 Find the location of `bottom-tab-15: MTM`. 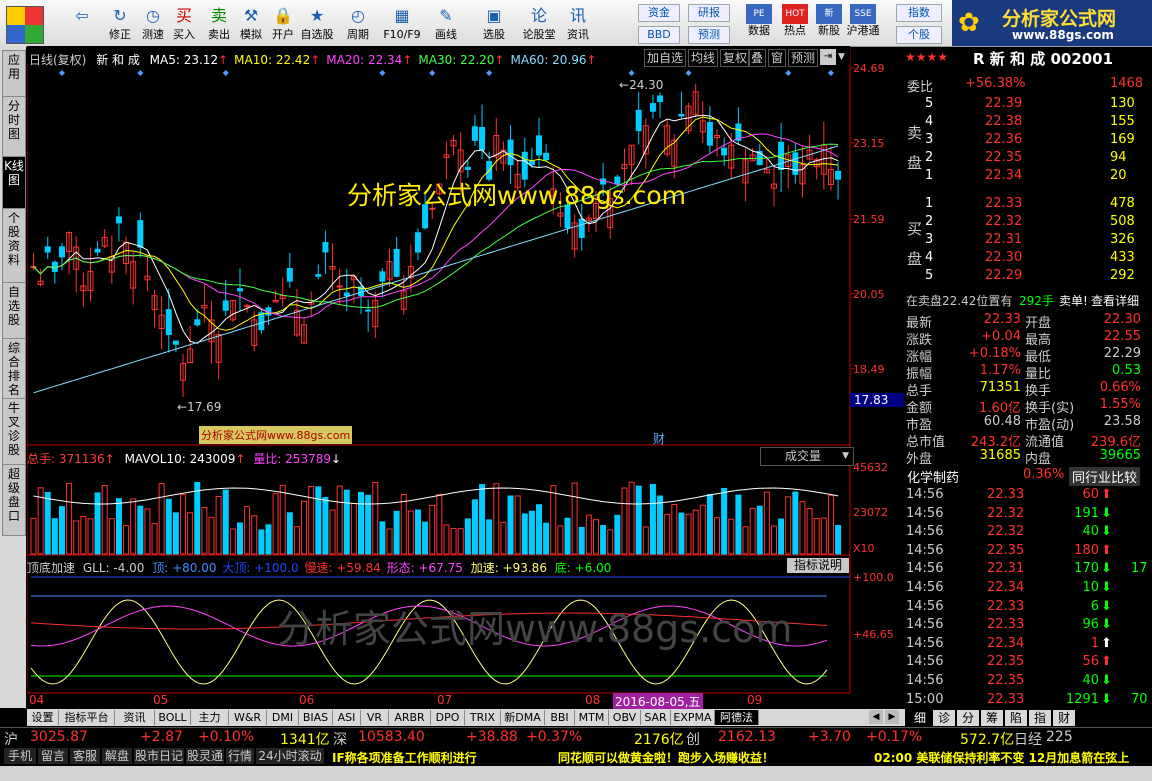

bottom-tab-15: MTM is located at coordinates (592, 717).